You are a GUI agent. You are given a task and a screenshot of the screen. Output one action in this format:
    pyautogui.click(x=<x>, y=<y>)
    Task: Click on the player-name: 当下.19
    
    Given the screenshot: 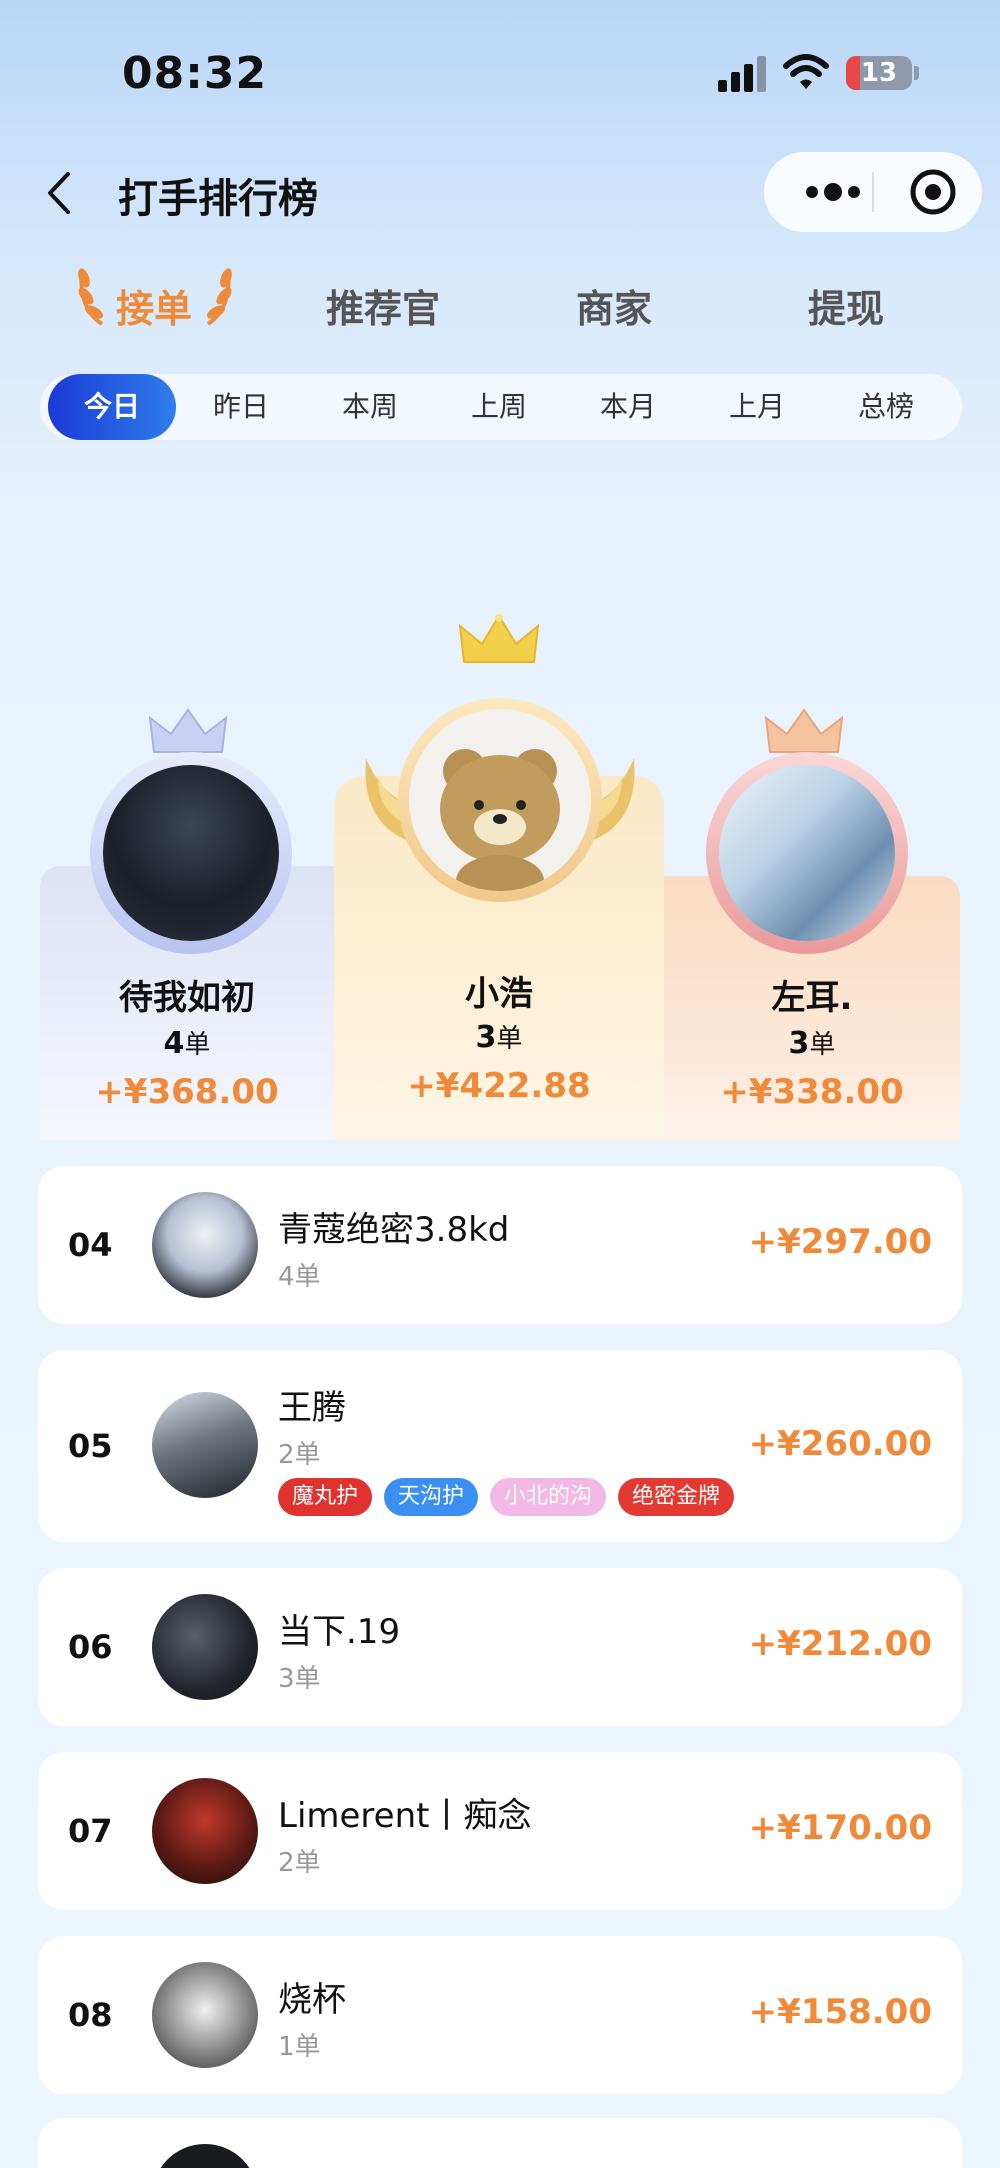 What is the action you would take?
    pyautogui.click(x=339, y=1632)
    